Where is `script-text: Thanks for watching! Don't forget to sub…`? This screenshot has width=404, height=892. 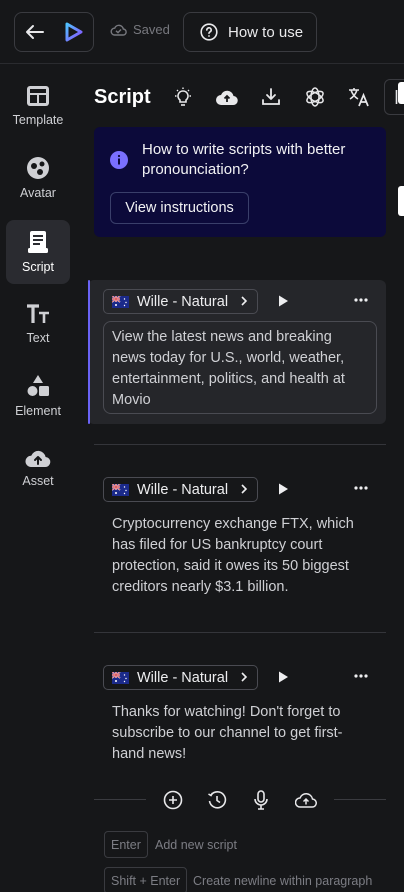 script-text: Thanks for watching! Don't forget to sub… is located at coordinates (240, 733).